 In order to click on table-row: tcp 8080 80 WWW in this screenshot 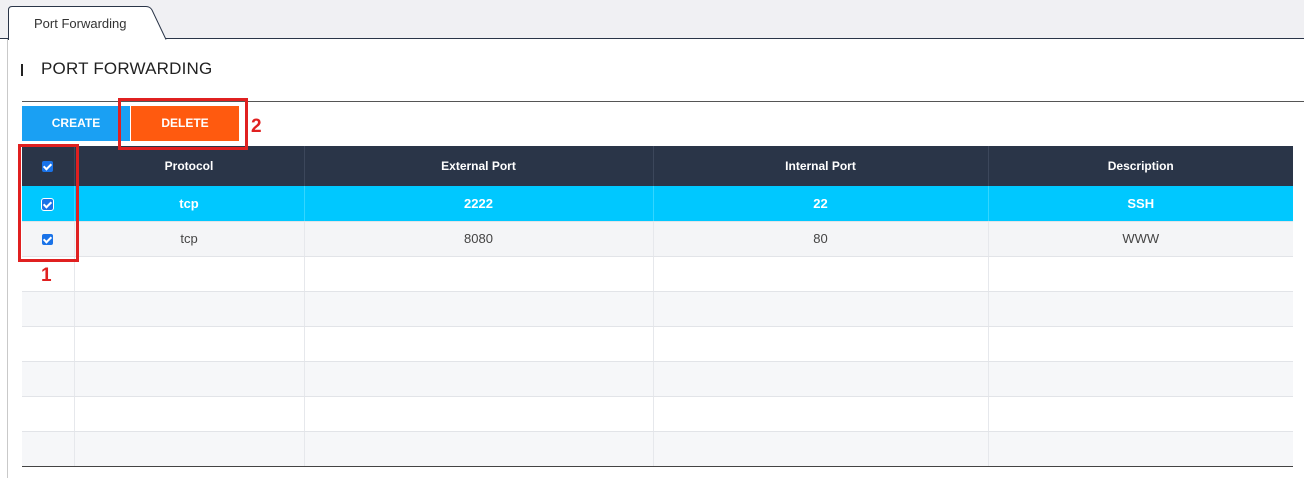, I will do `click(657, 239)`.